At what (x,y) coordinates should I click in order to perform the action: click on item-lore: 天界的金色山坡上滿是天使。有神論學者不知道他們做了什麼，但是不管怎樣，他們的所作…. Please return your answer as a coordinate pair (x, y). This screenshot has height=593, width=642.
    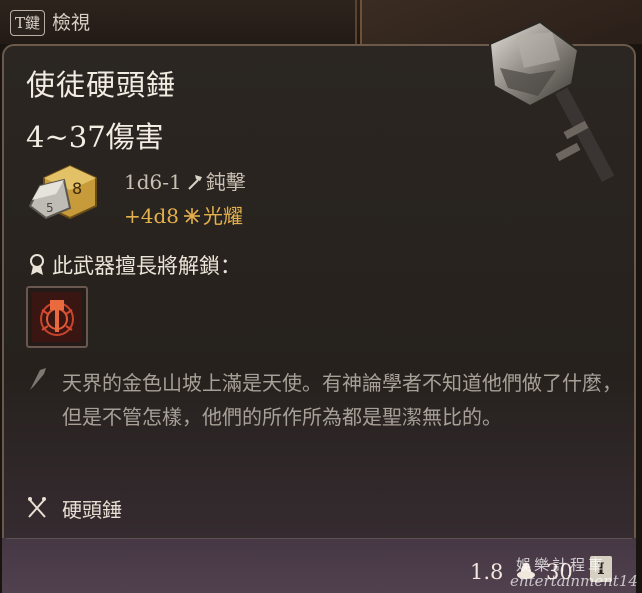
    Looking at the image, I should click on (342, 400).